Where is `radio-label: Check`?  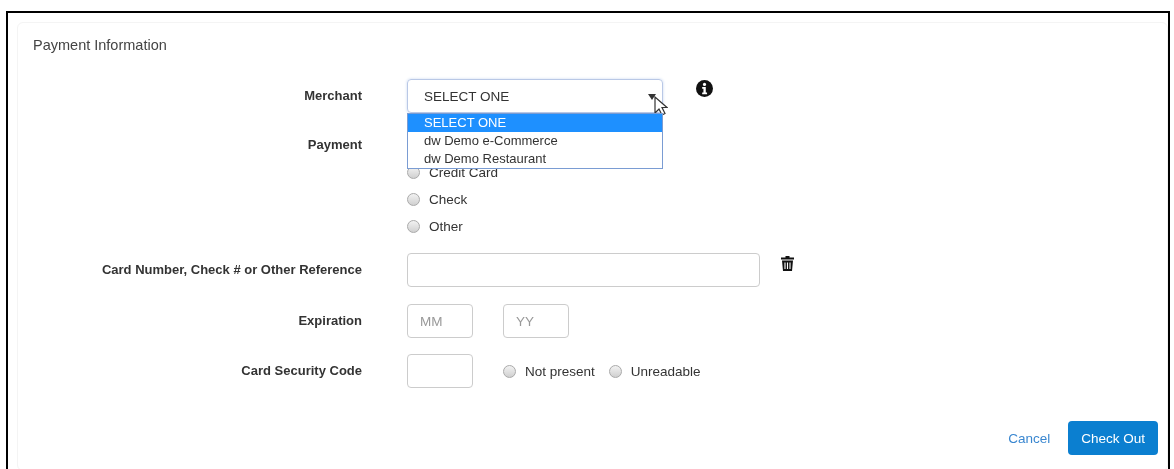 radio-label: Check is located at coordinates (448, 199).